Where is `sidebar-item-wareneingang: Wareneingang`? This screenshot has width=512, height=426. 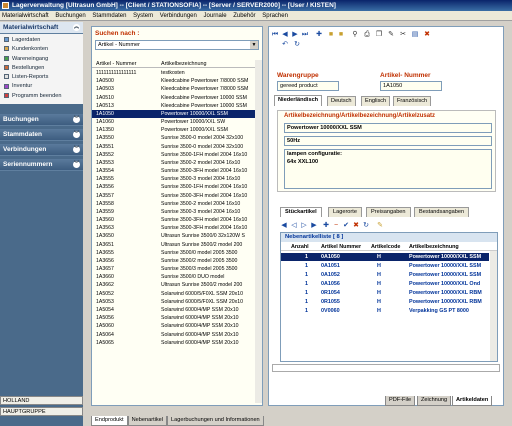 sidebar-item-wareneingang: Wareneingang is located at coordinates (43, 59).